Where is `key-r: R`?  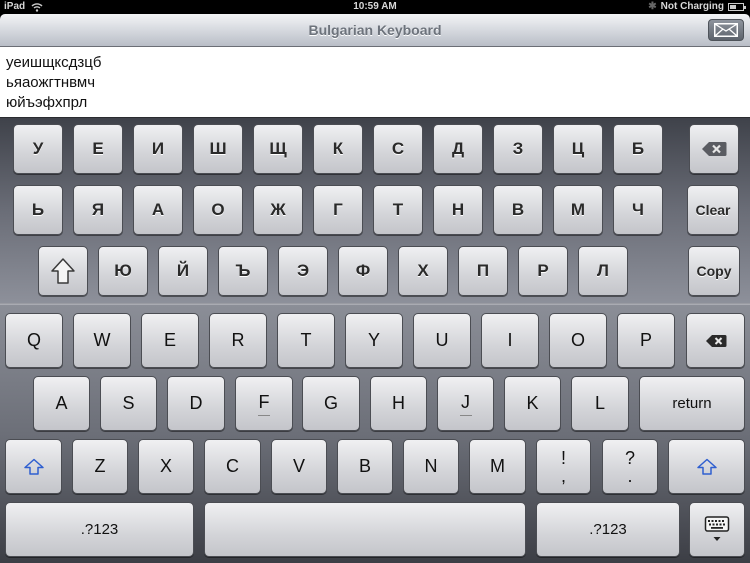
key-r: R is located at coordinates (238, 340).